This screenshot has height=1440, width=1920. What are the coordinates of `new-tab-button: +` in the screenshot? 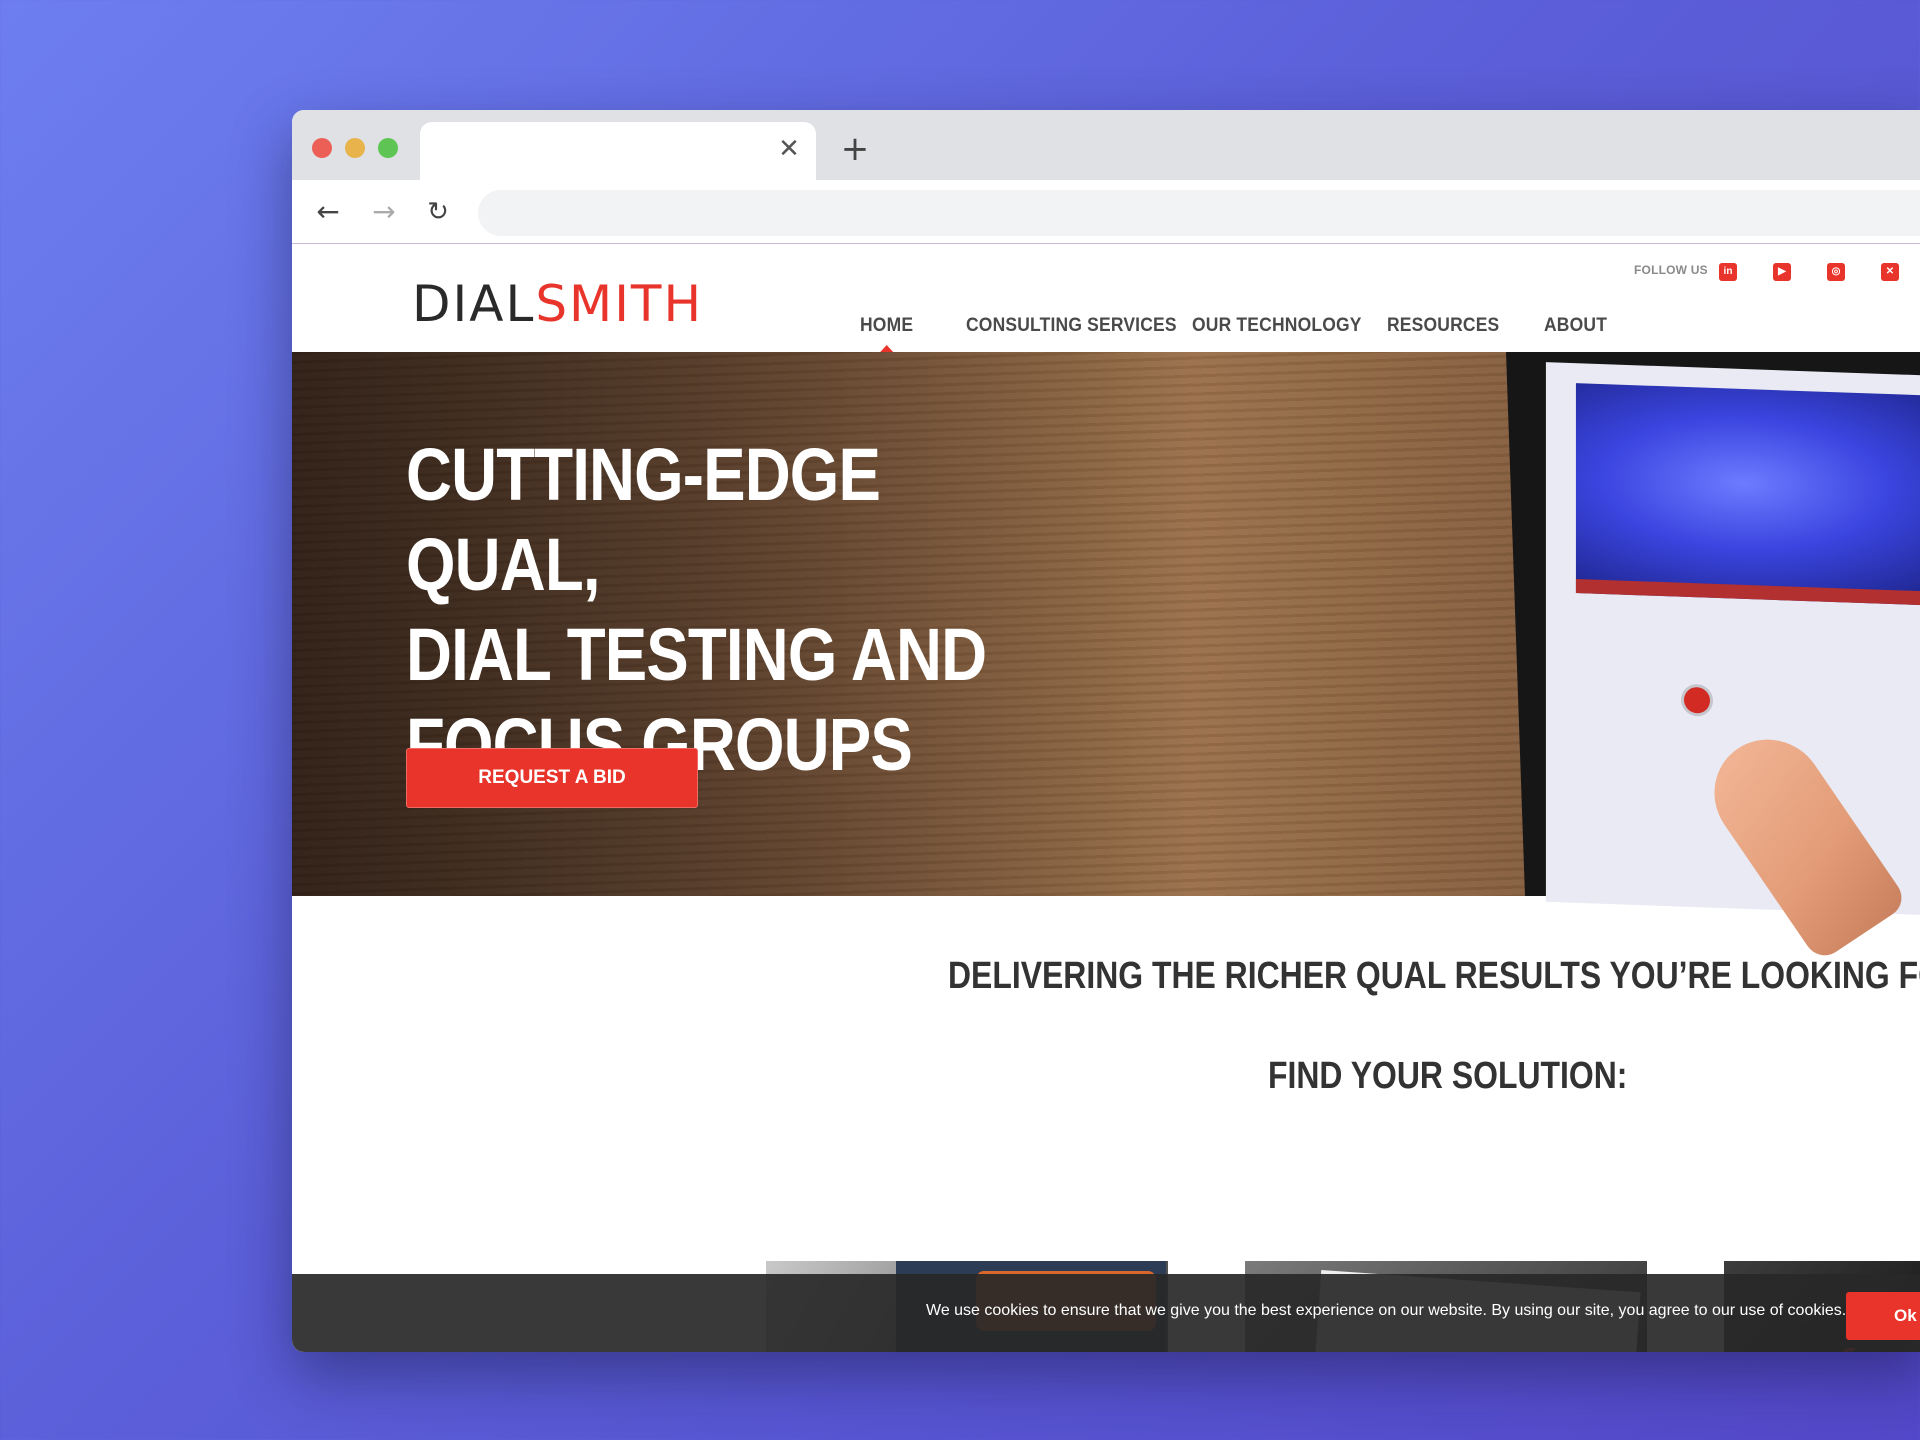 It's located at (855, 149).